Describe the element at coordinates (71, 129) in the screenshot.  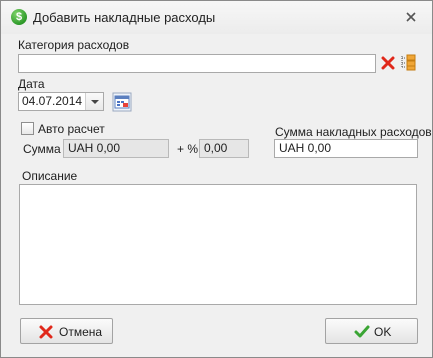
I see `auto-calc-label: Авто расчет` at that location.